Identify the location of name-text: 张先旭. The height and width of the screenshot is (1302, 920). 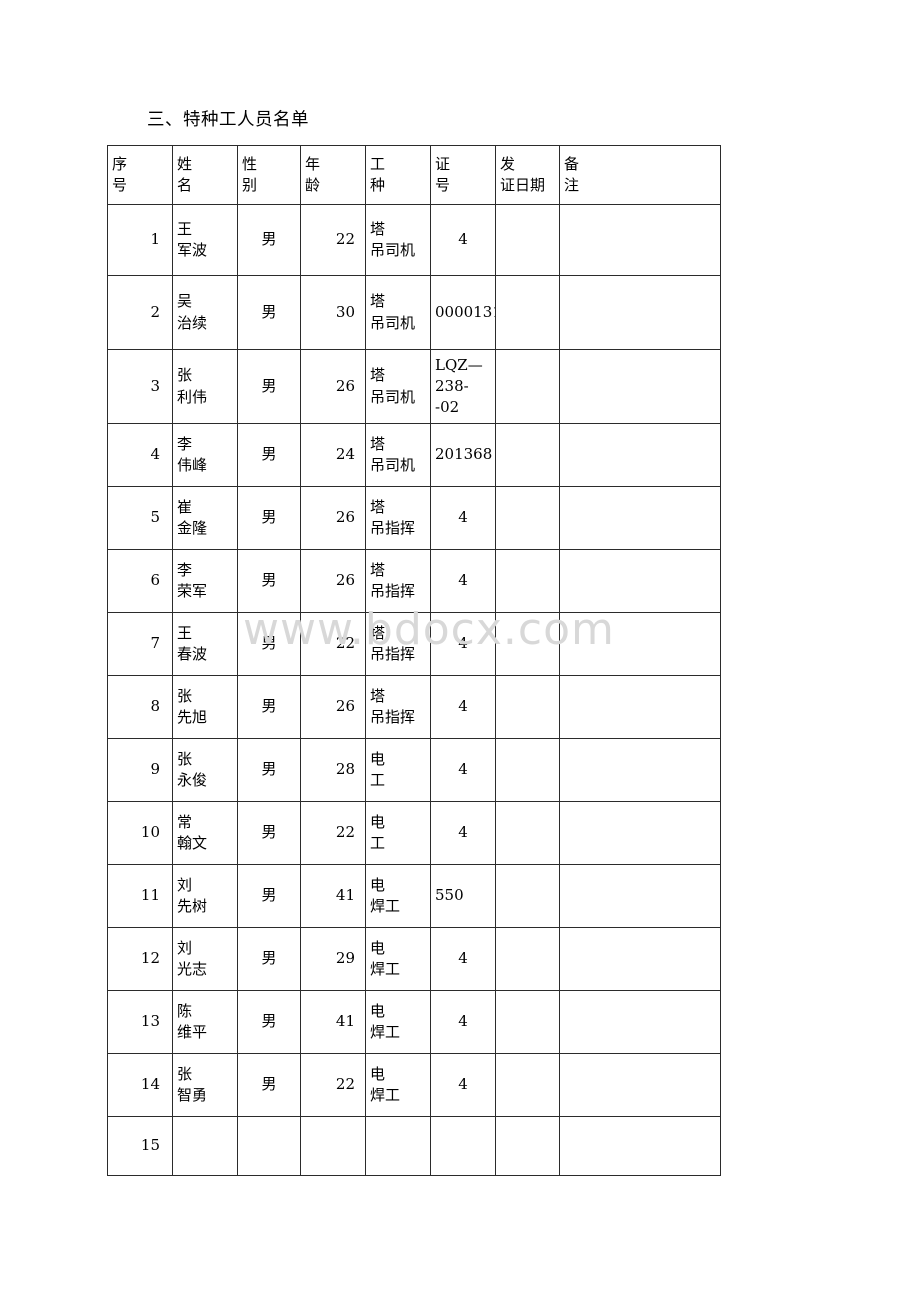
(205, 707).